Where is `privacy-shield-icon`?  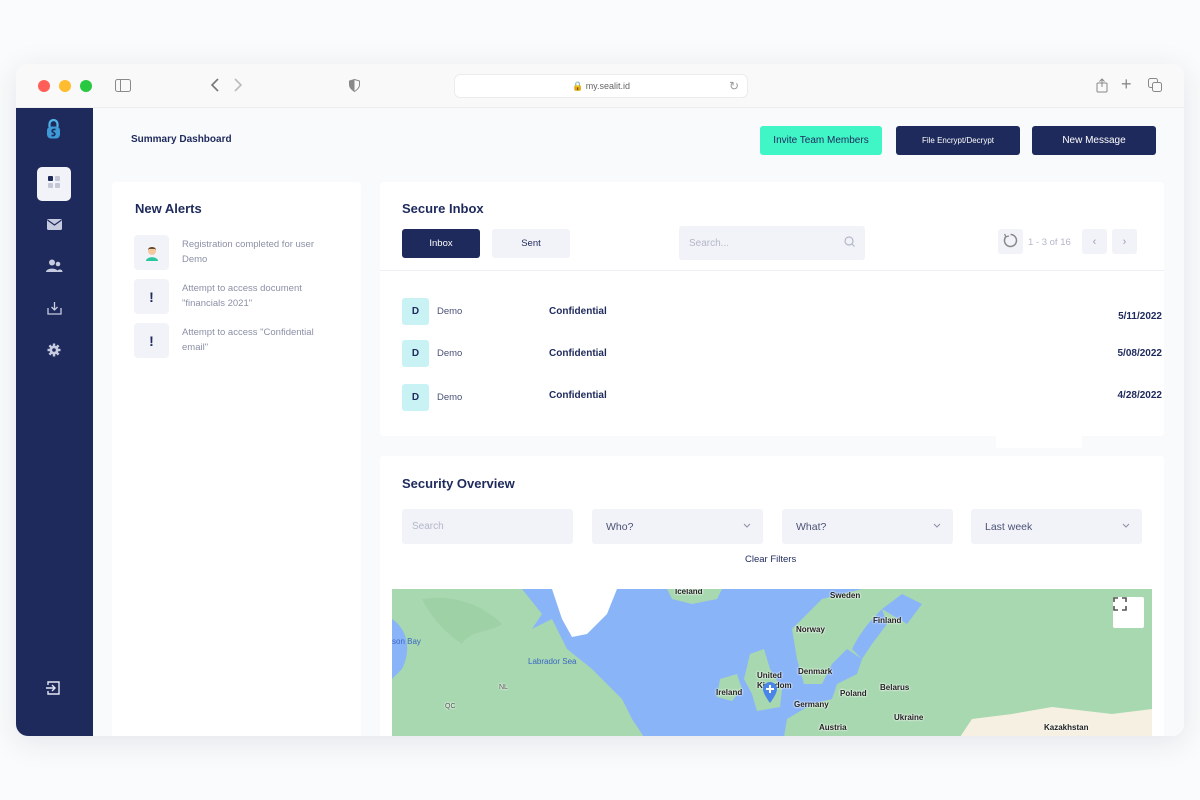
privacy-shield-icon is located at coordinates (354, 86).